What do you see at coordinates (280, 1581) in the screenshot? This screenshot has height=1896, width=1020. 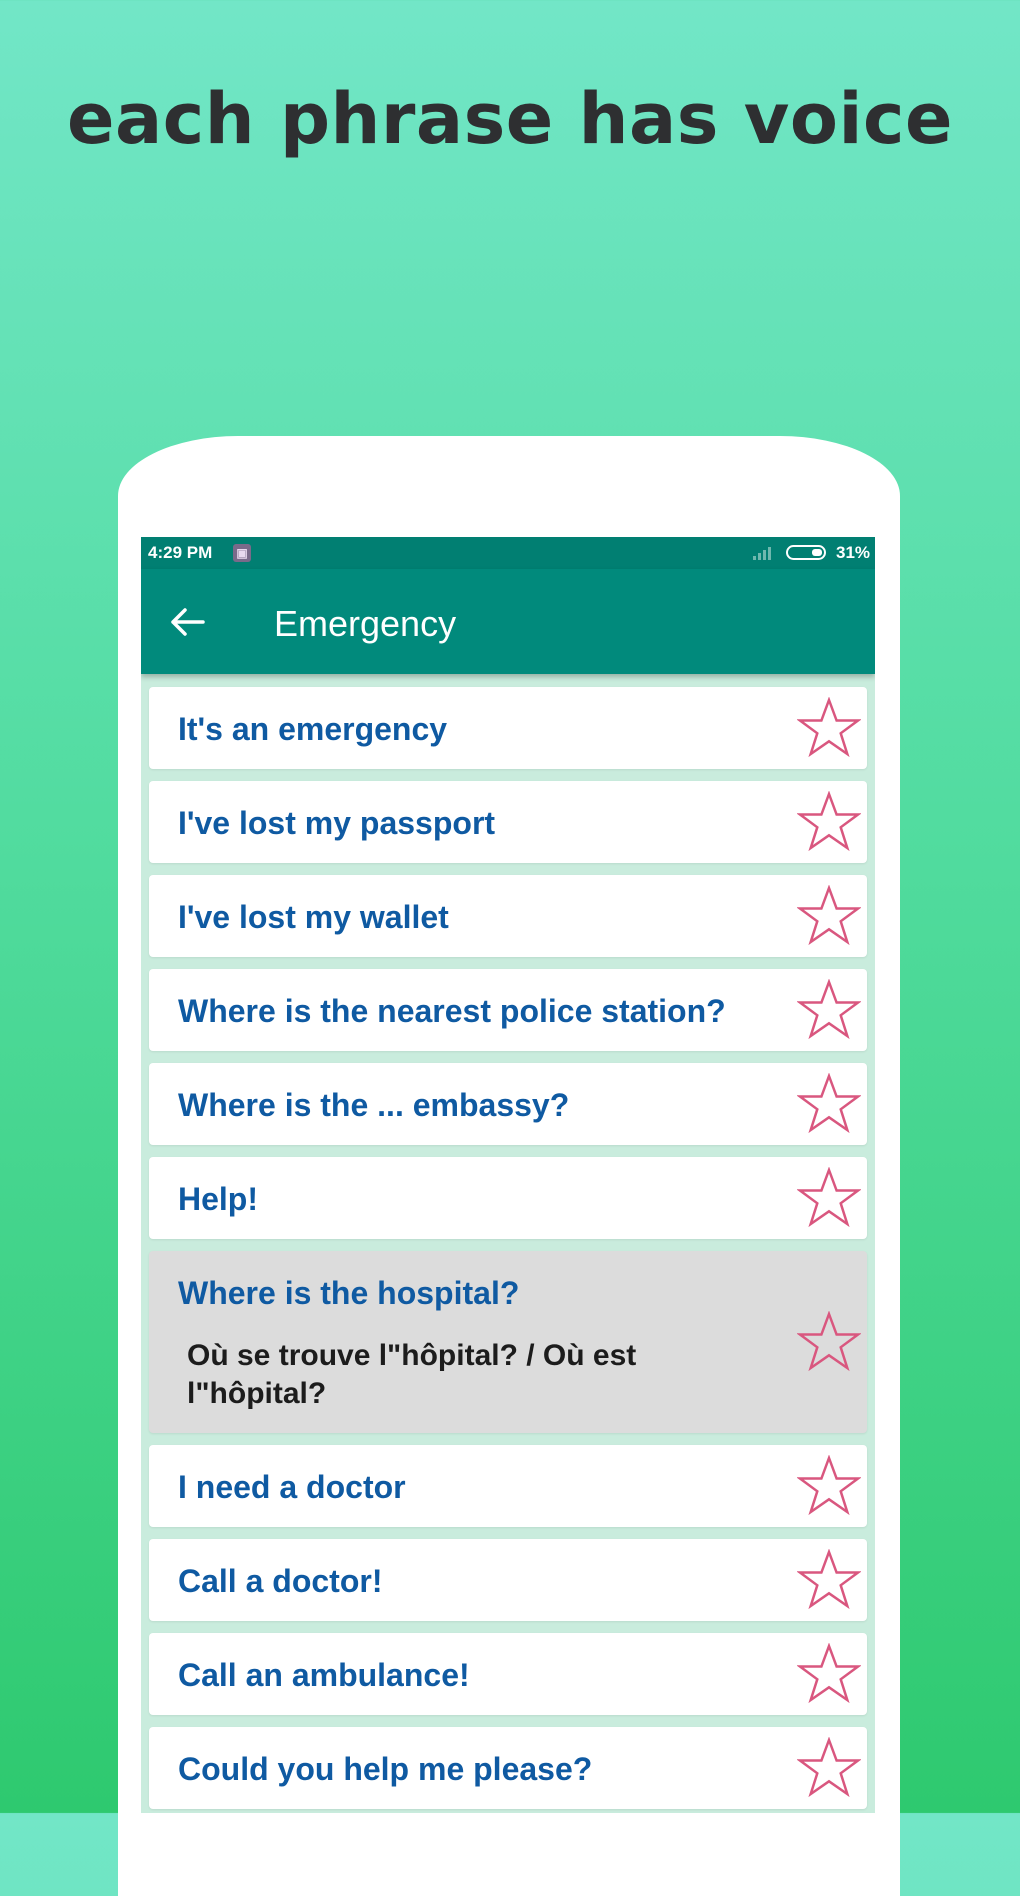 I see `phrase-text: Call a doctor!` at bounding box center [280, 1581].